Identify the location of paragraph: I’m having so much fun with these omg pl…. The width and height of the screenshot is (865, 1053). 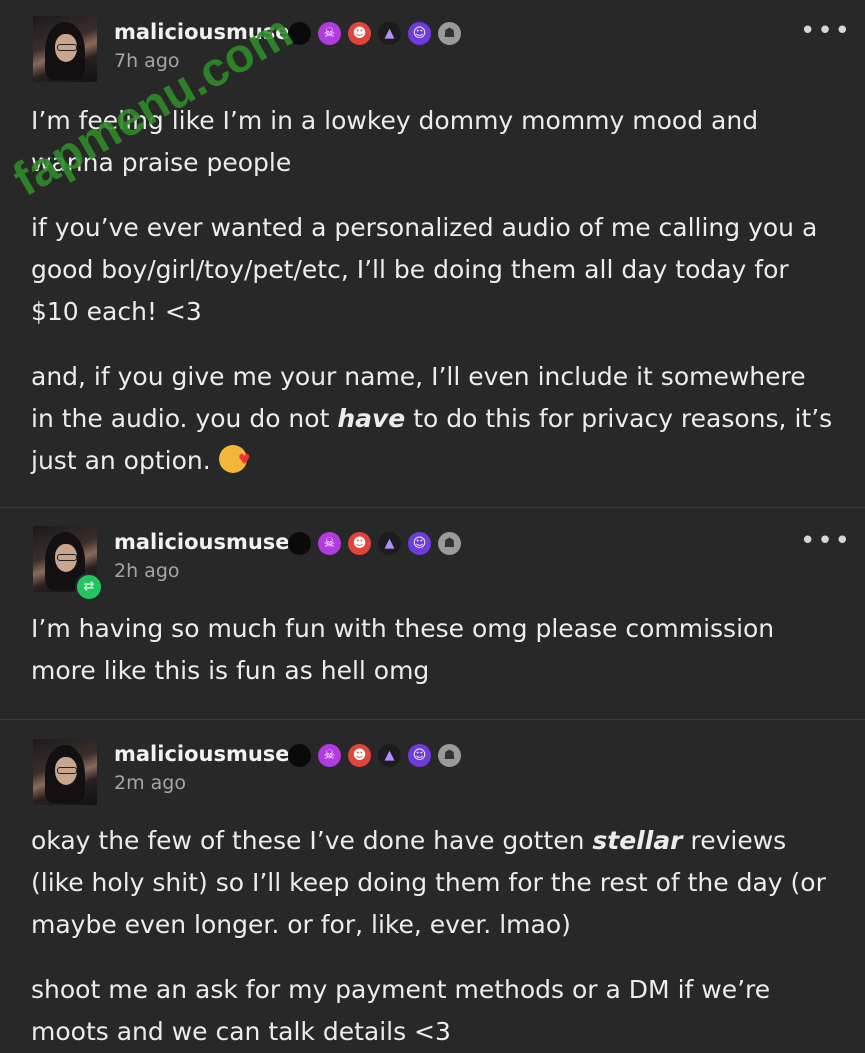
(403, 649).